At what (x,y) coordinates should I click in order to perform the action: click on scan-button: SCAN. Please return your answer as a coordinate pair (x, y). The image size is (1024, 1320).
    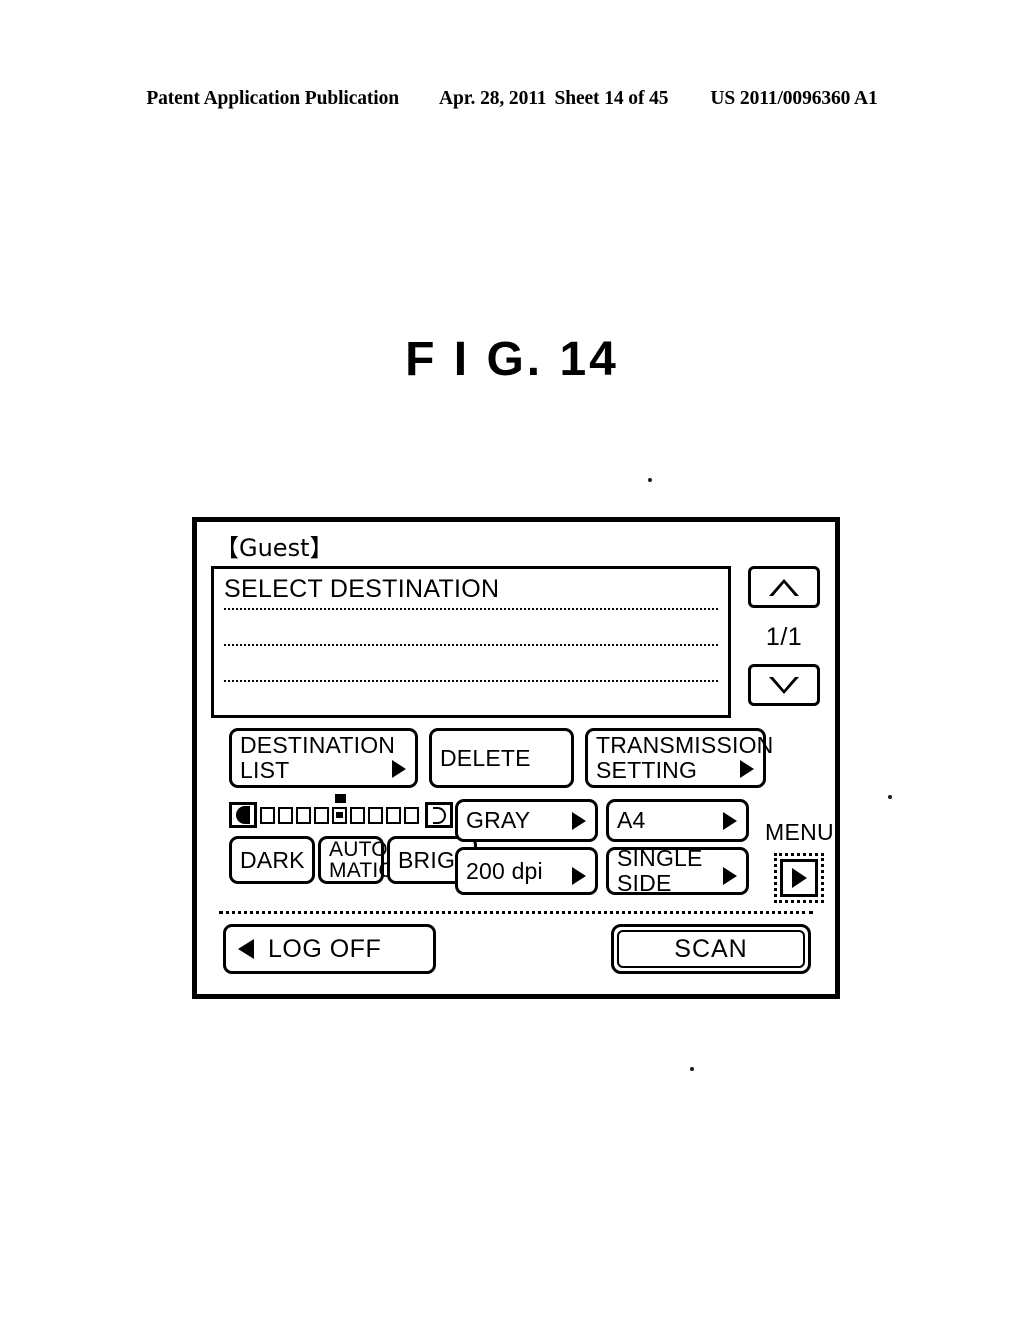
    Looking at the image, I should click on (711, 949).